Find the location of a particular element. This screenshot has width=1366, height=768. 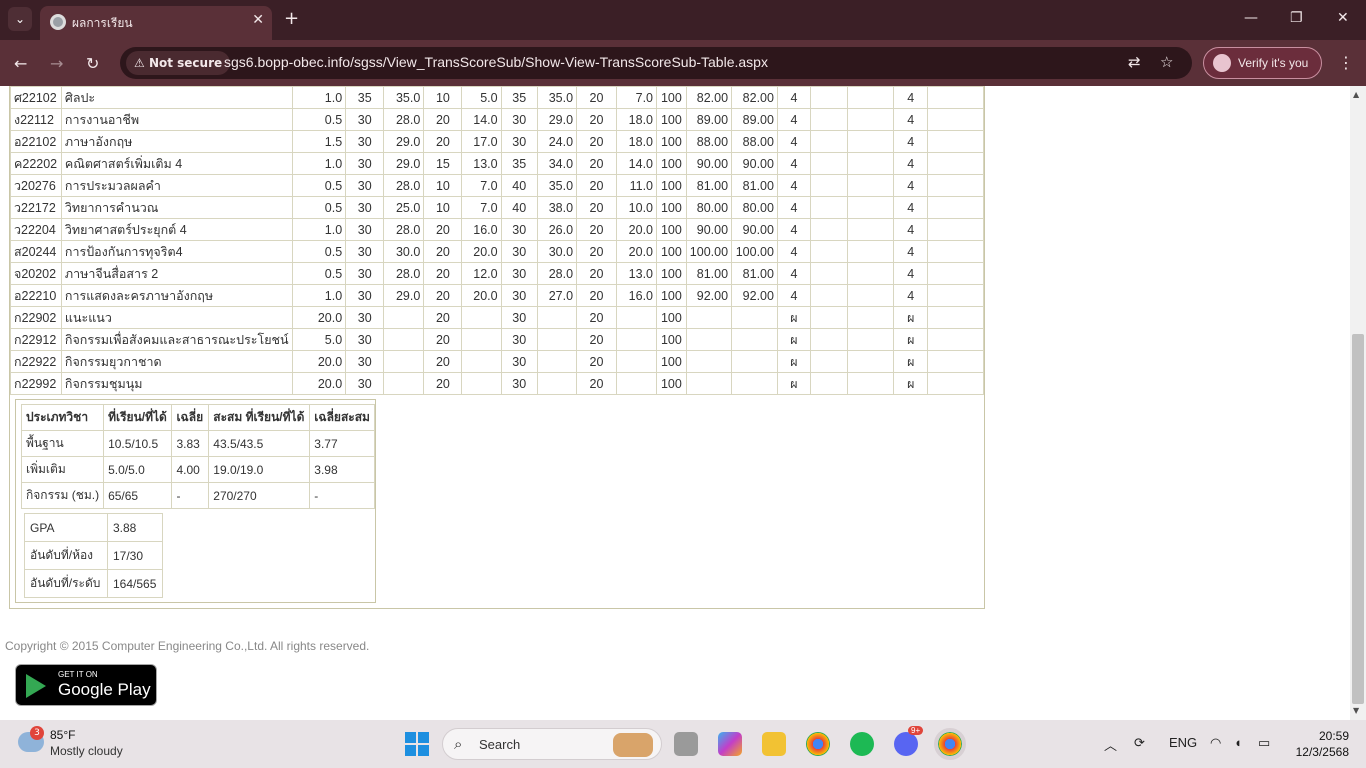

clock: 20:59 12/3/2568 is located at coordinates (1319, 744).